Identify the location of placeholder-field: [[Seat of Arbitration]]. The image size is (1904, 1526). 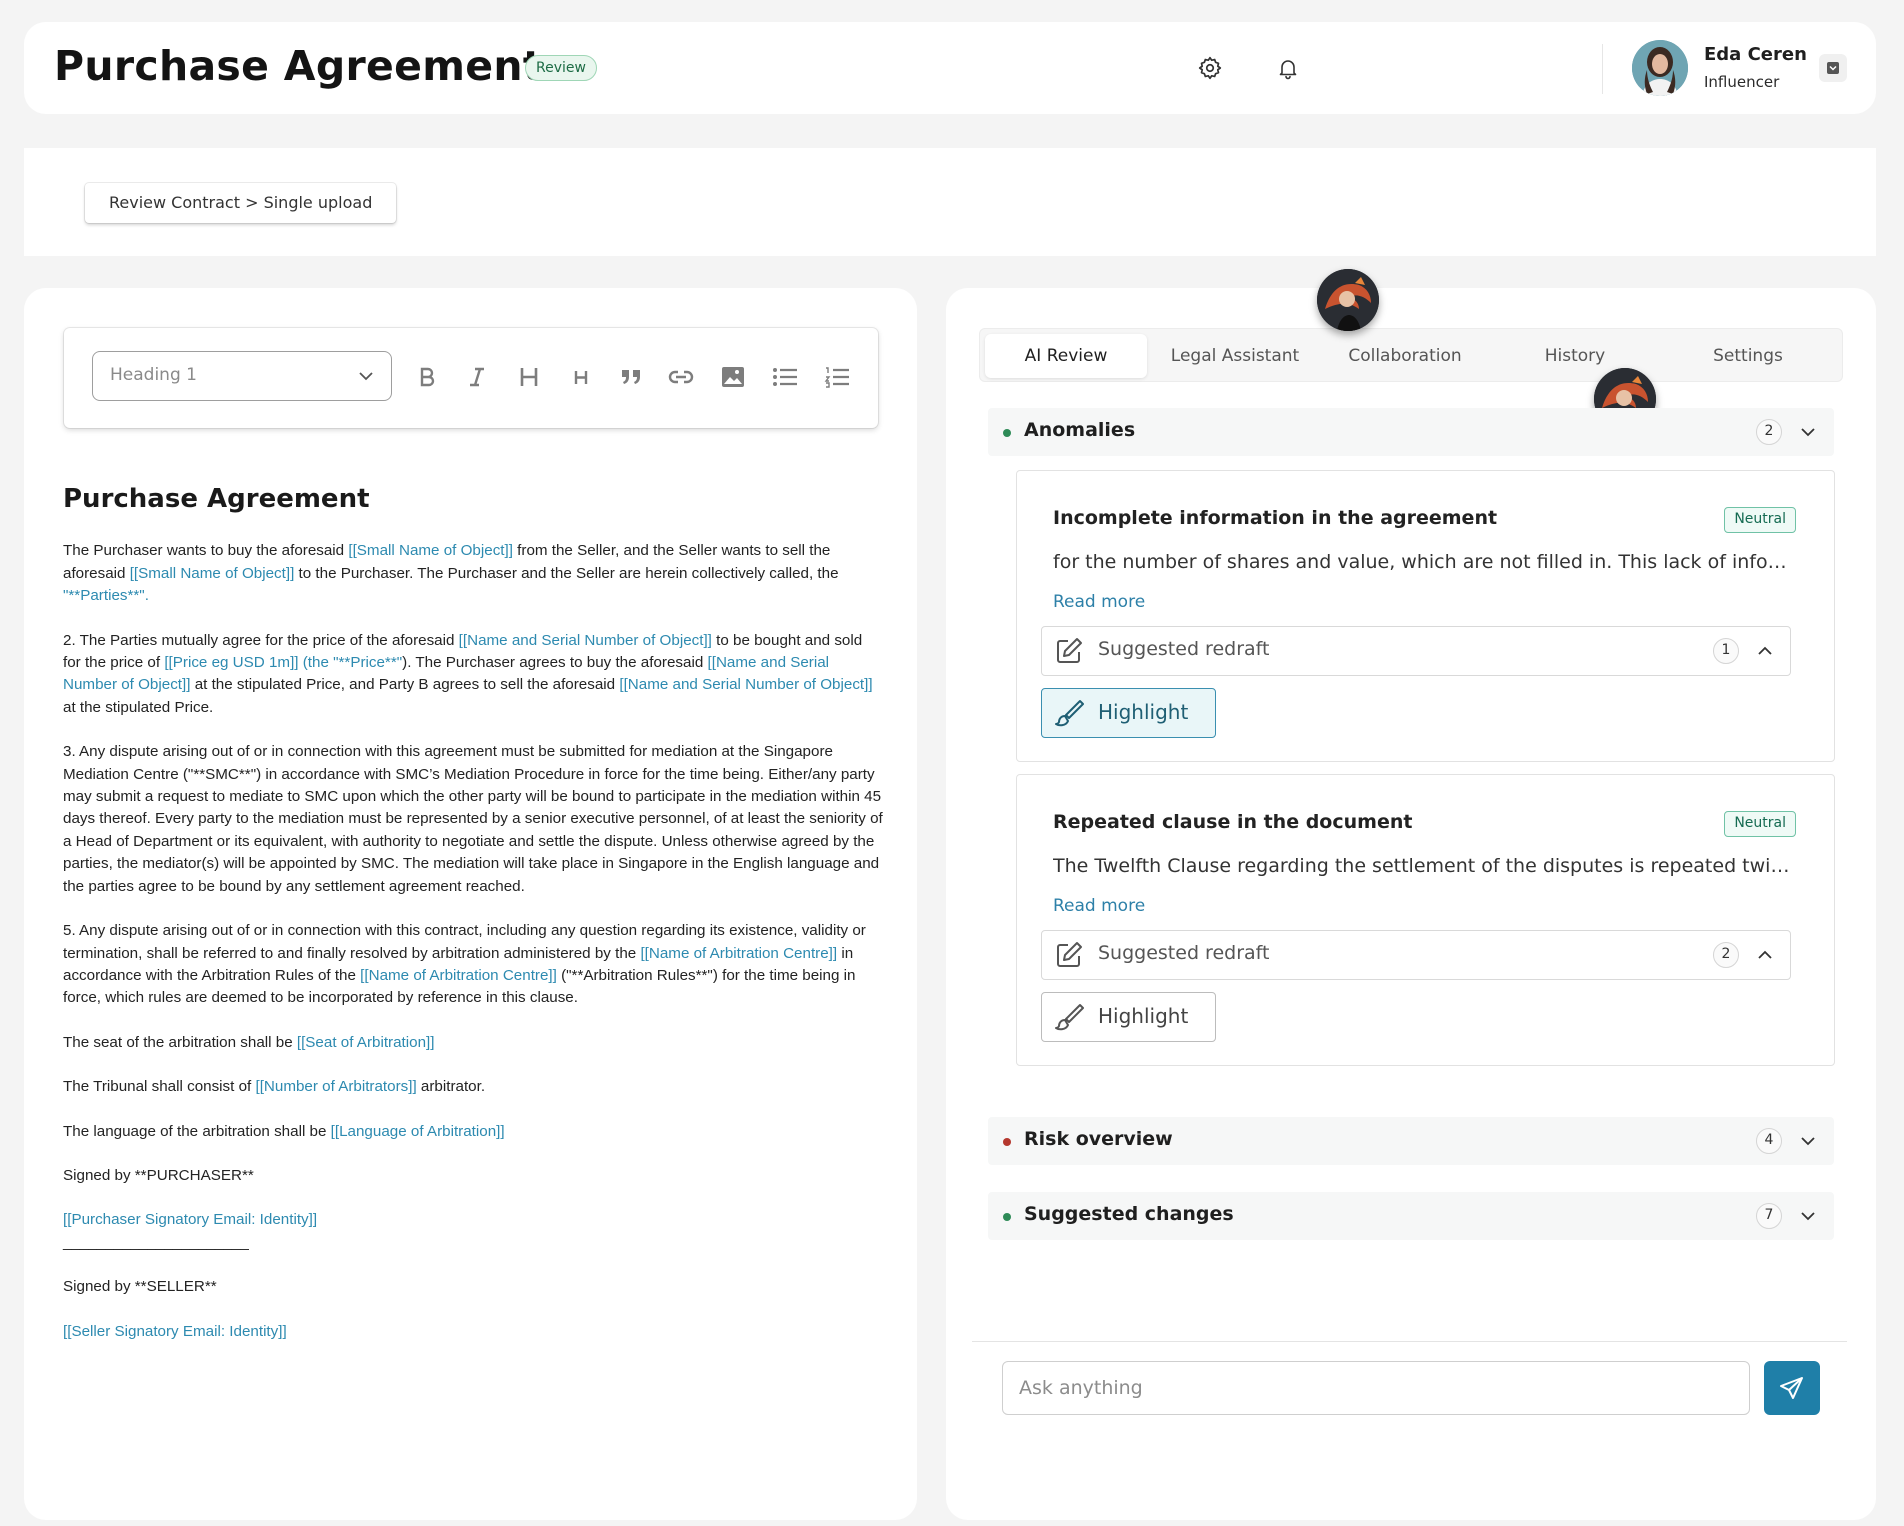
(366, 1042).